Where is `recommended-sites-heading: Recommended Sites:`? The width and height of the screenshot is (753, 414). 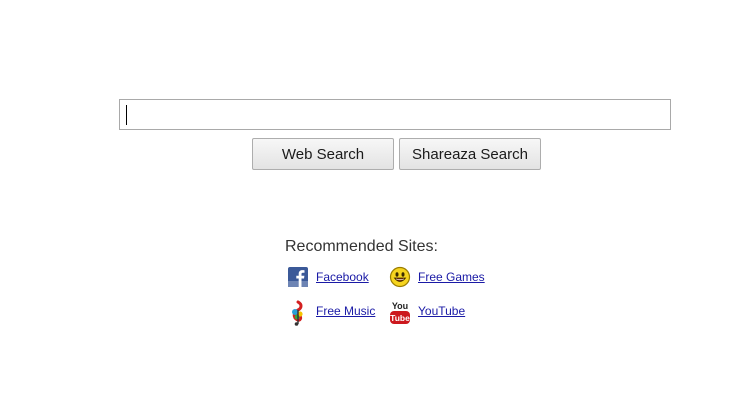 recommended-sites-heading: Recommended Sites: is located at coordinates (361, 246).